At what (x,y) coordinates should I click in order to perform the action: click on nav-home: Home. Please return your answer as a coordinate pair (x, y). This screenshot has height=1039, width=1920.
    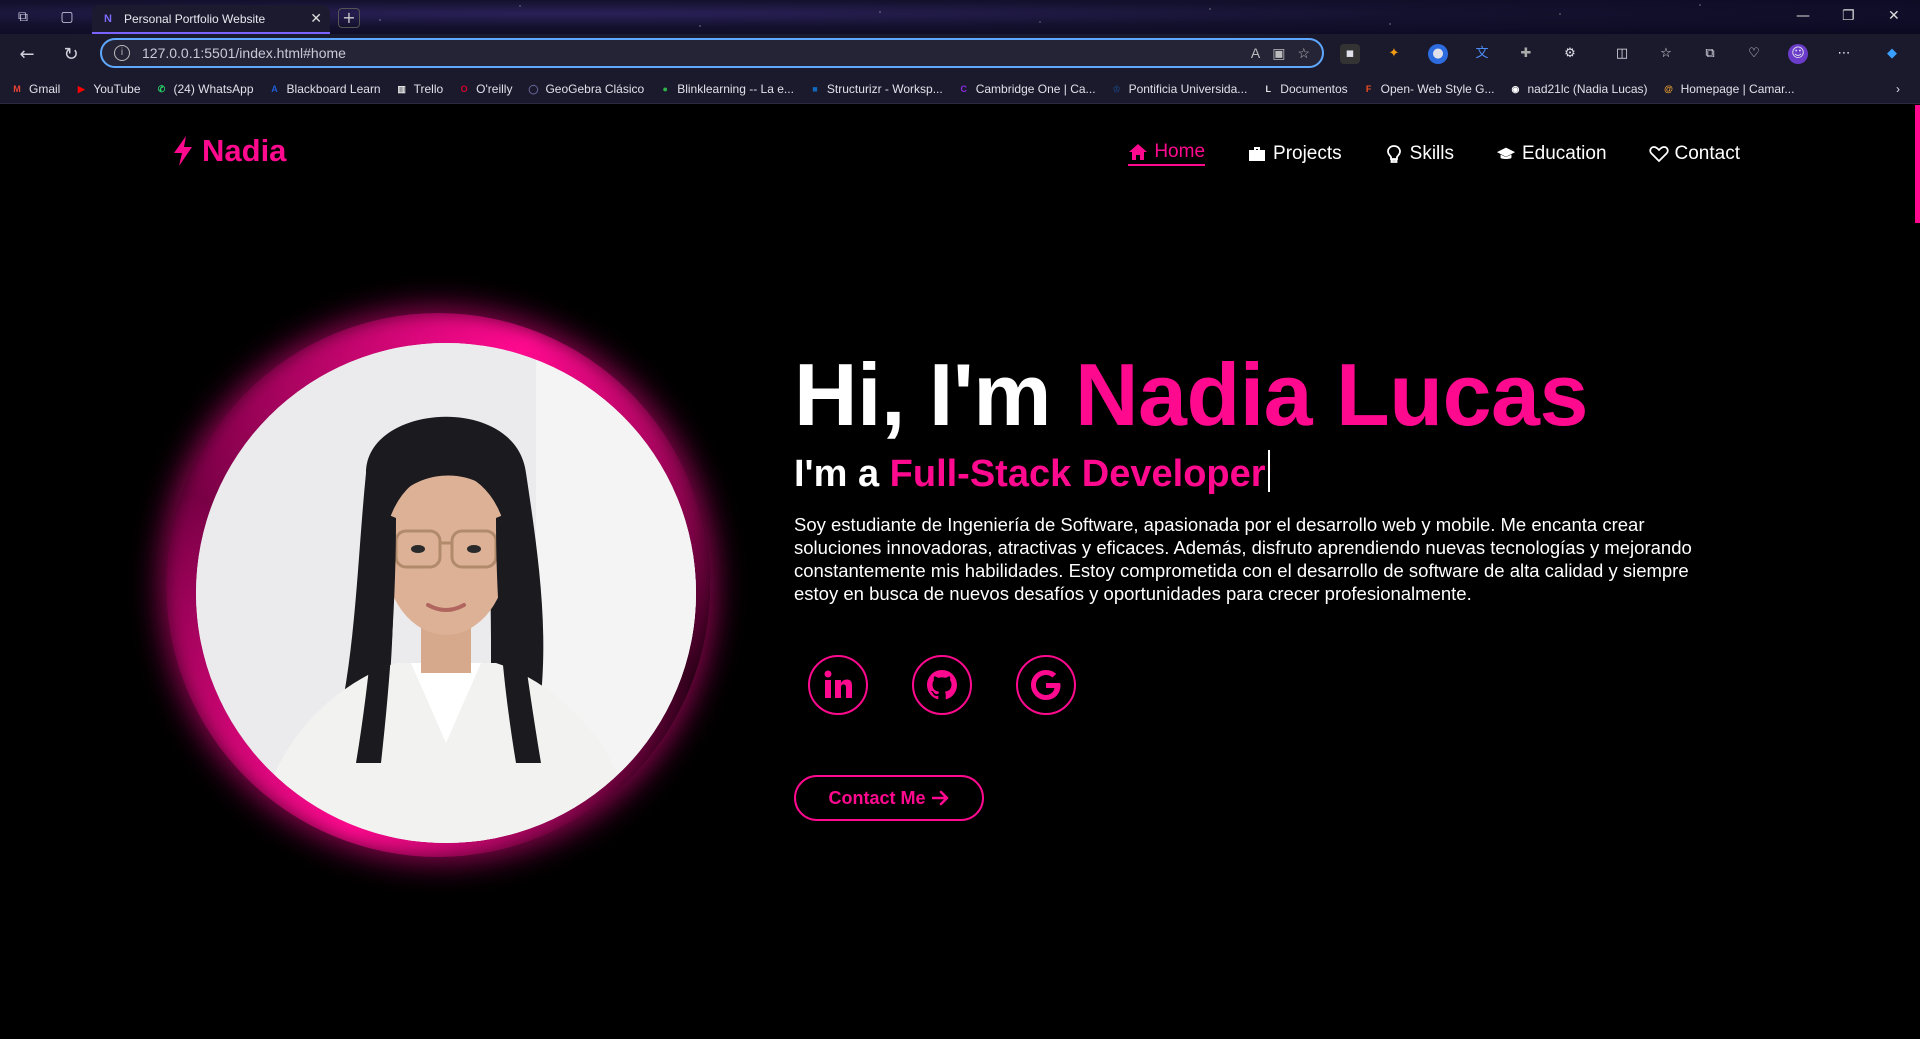
    Looking at the image, I should click on (1167, 153).